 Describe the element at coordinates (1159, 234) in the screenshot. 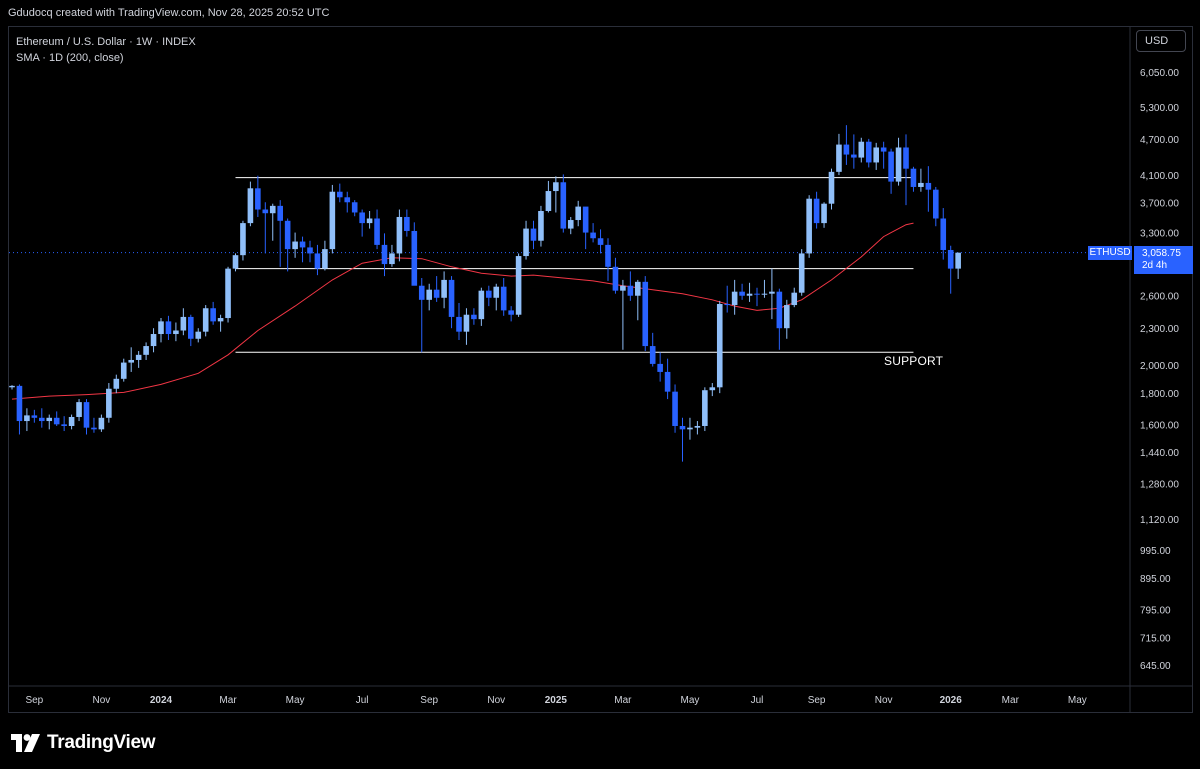

I see `price-tick-label: 3,300.00` at that location.